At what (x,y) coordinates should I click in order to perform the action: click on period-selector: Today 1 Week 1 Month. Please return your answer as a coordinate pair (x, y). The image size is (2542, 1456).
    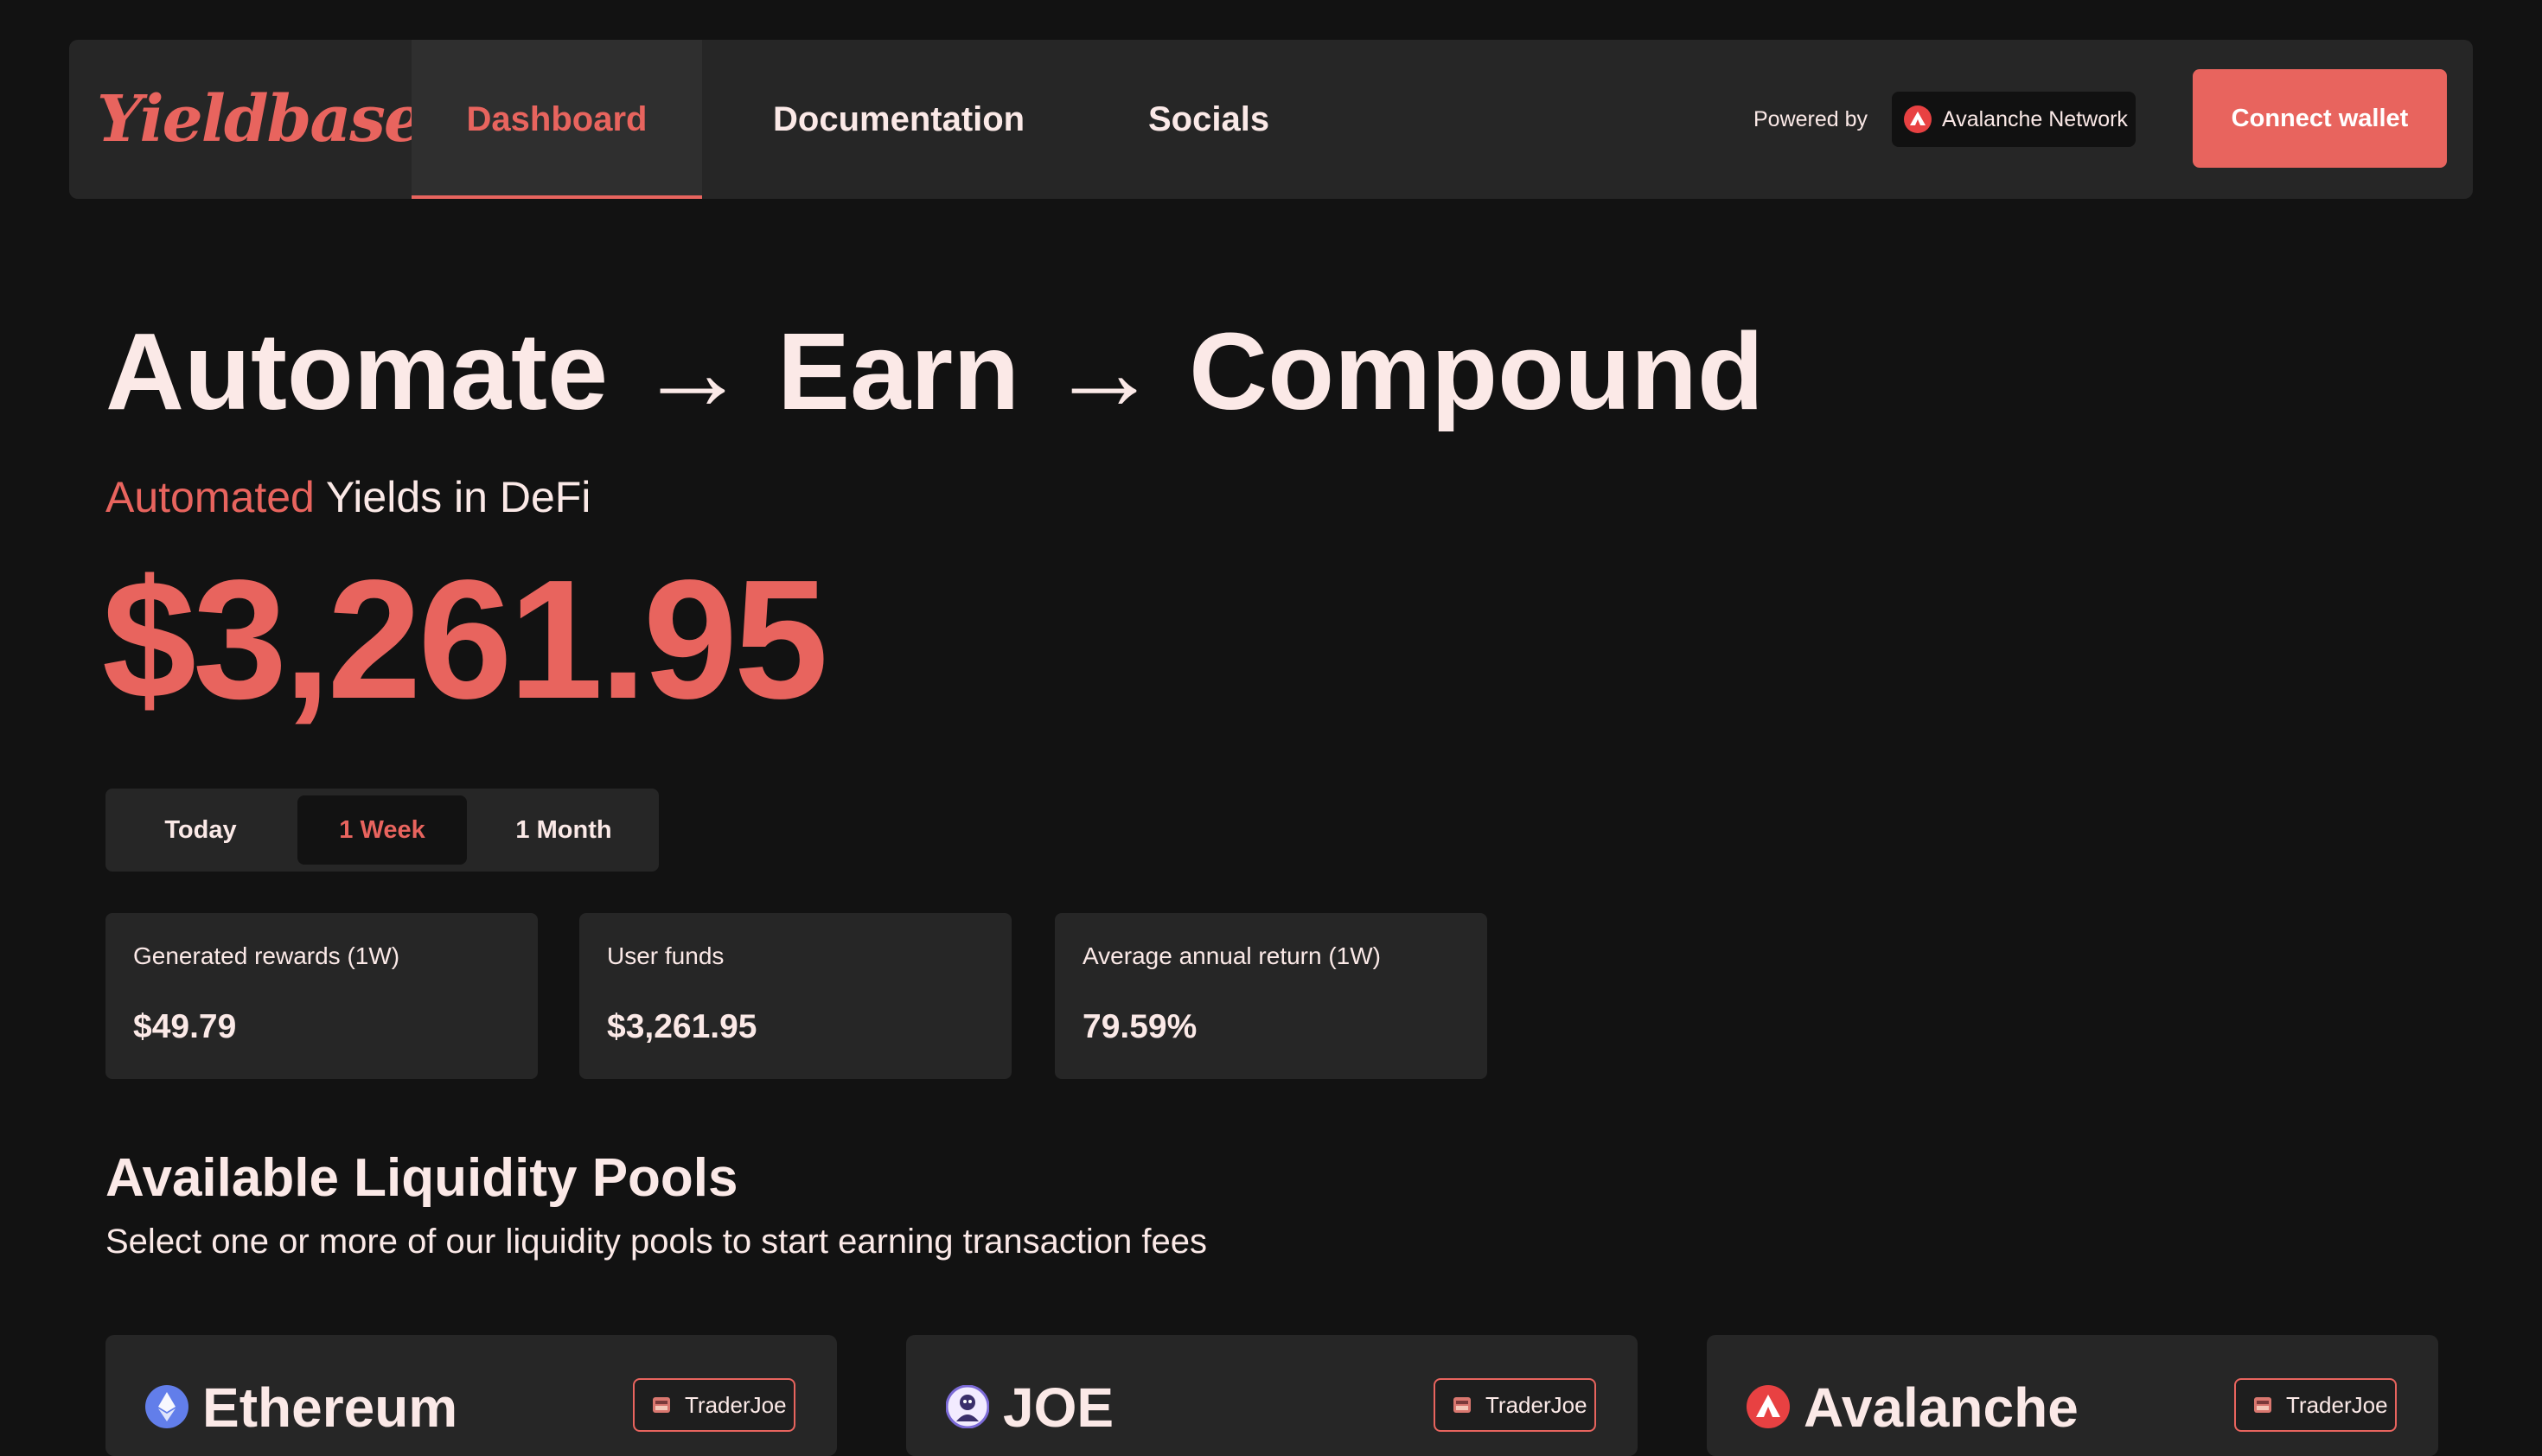
    Looking at the image, I should click on (382, 830).